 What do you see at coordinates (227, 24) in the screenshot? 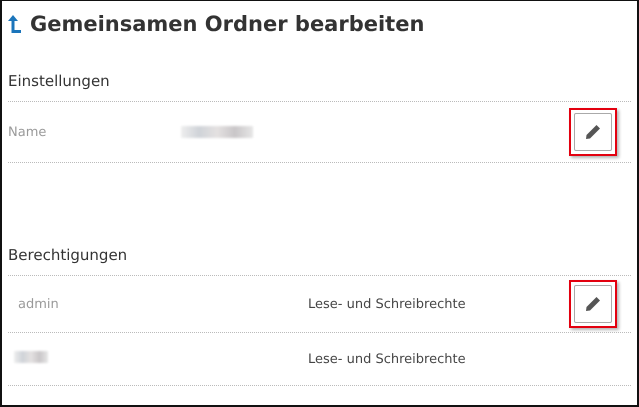
I see `page-title: Gemeinsamen Ordner bearbeiten` at bounding box center [227, 24].